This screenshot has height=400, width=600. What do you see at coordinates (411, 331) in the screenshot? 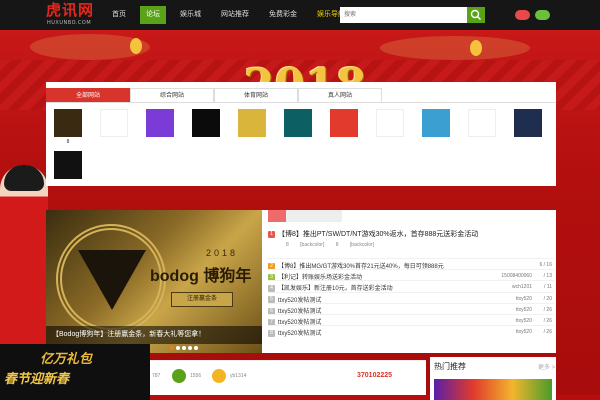
I see `news-row: 8 ttxy520发帖测试 ttxy520 / 26` at bounding box center [411, 331].